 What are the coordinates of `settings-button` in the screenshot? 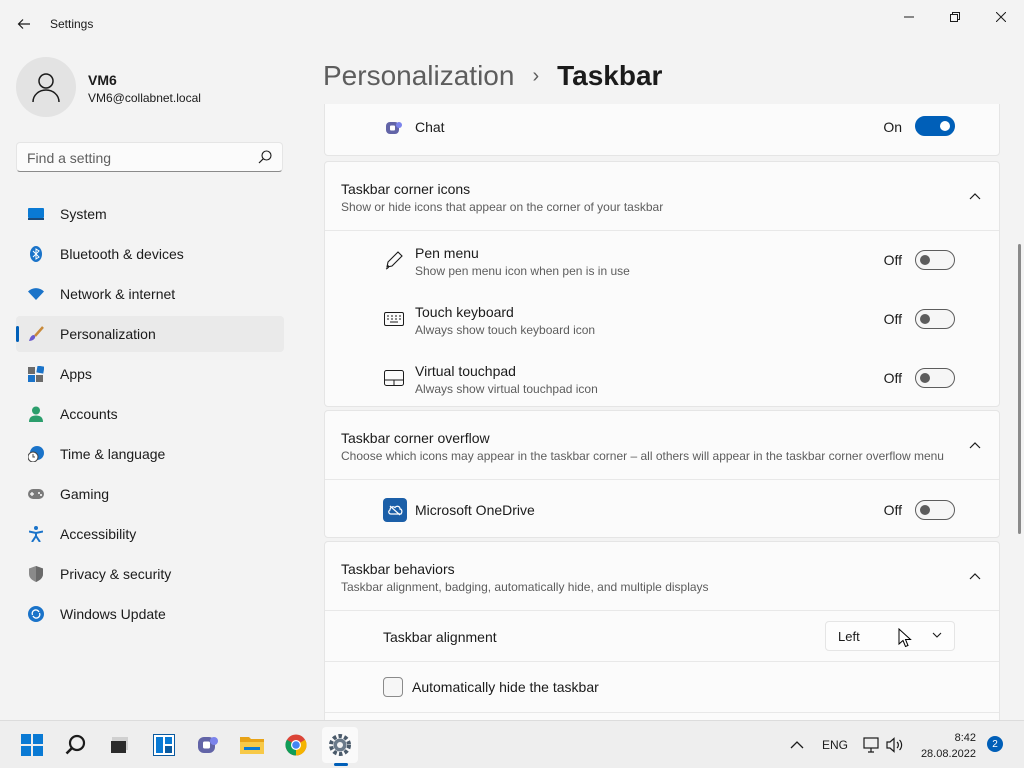 It's located at (340, 745).